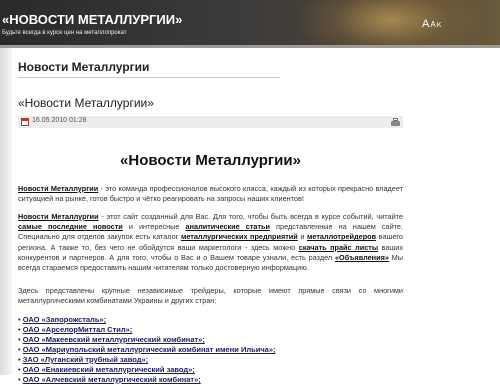  Describe the element at coordinates (425, 24) in the screenshot. I see `font-size-large-button: A` at that location.